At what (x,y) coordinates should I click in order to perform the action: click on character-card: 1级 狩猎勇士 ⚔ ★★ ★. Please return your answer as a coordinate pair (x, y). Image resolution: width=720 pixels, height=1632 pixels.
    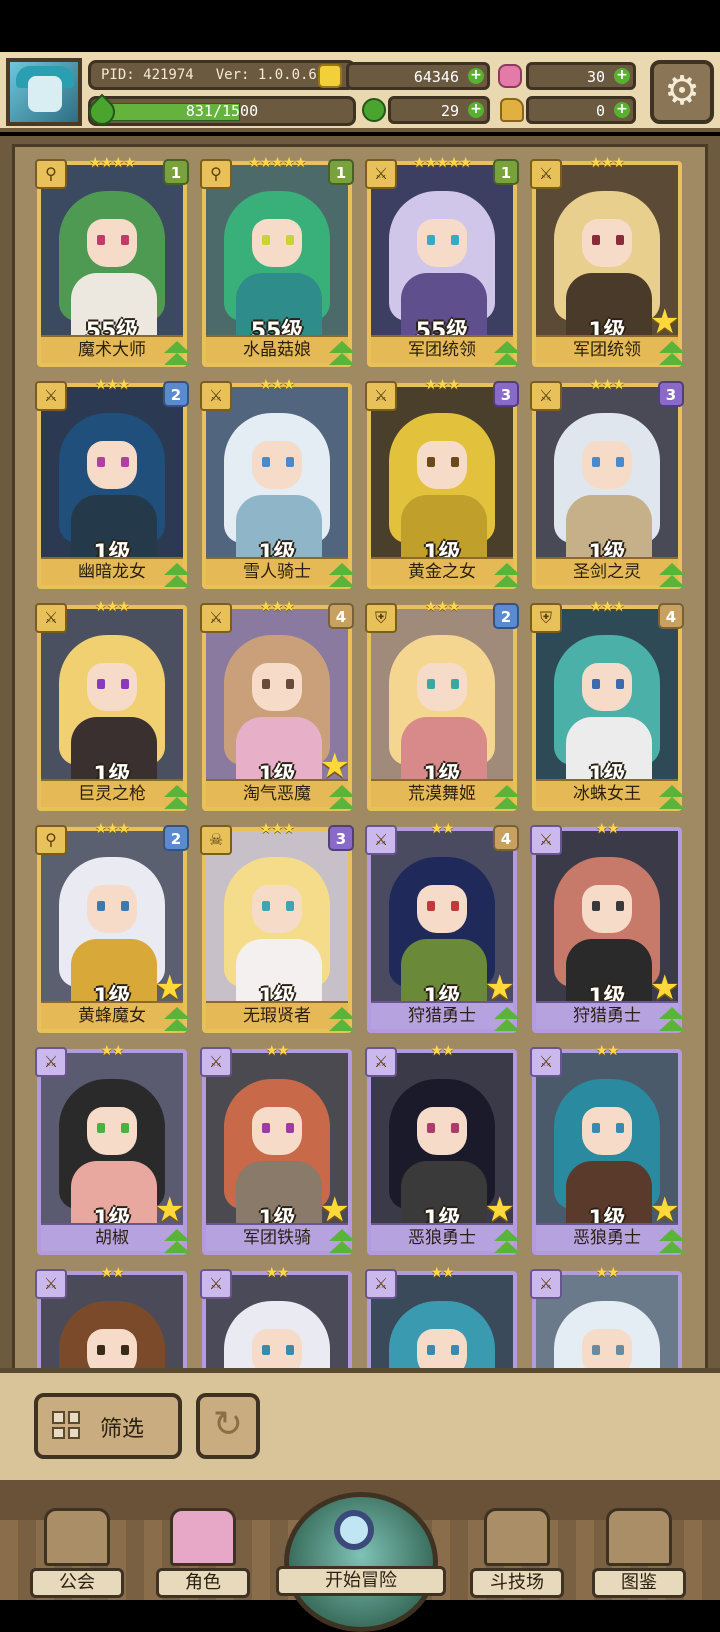
    Looking at the image, I should click on (607, 927).